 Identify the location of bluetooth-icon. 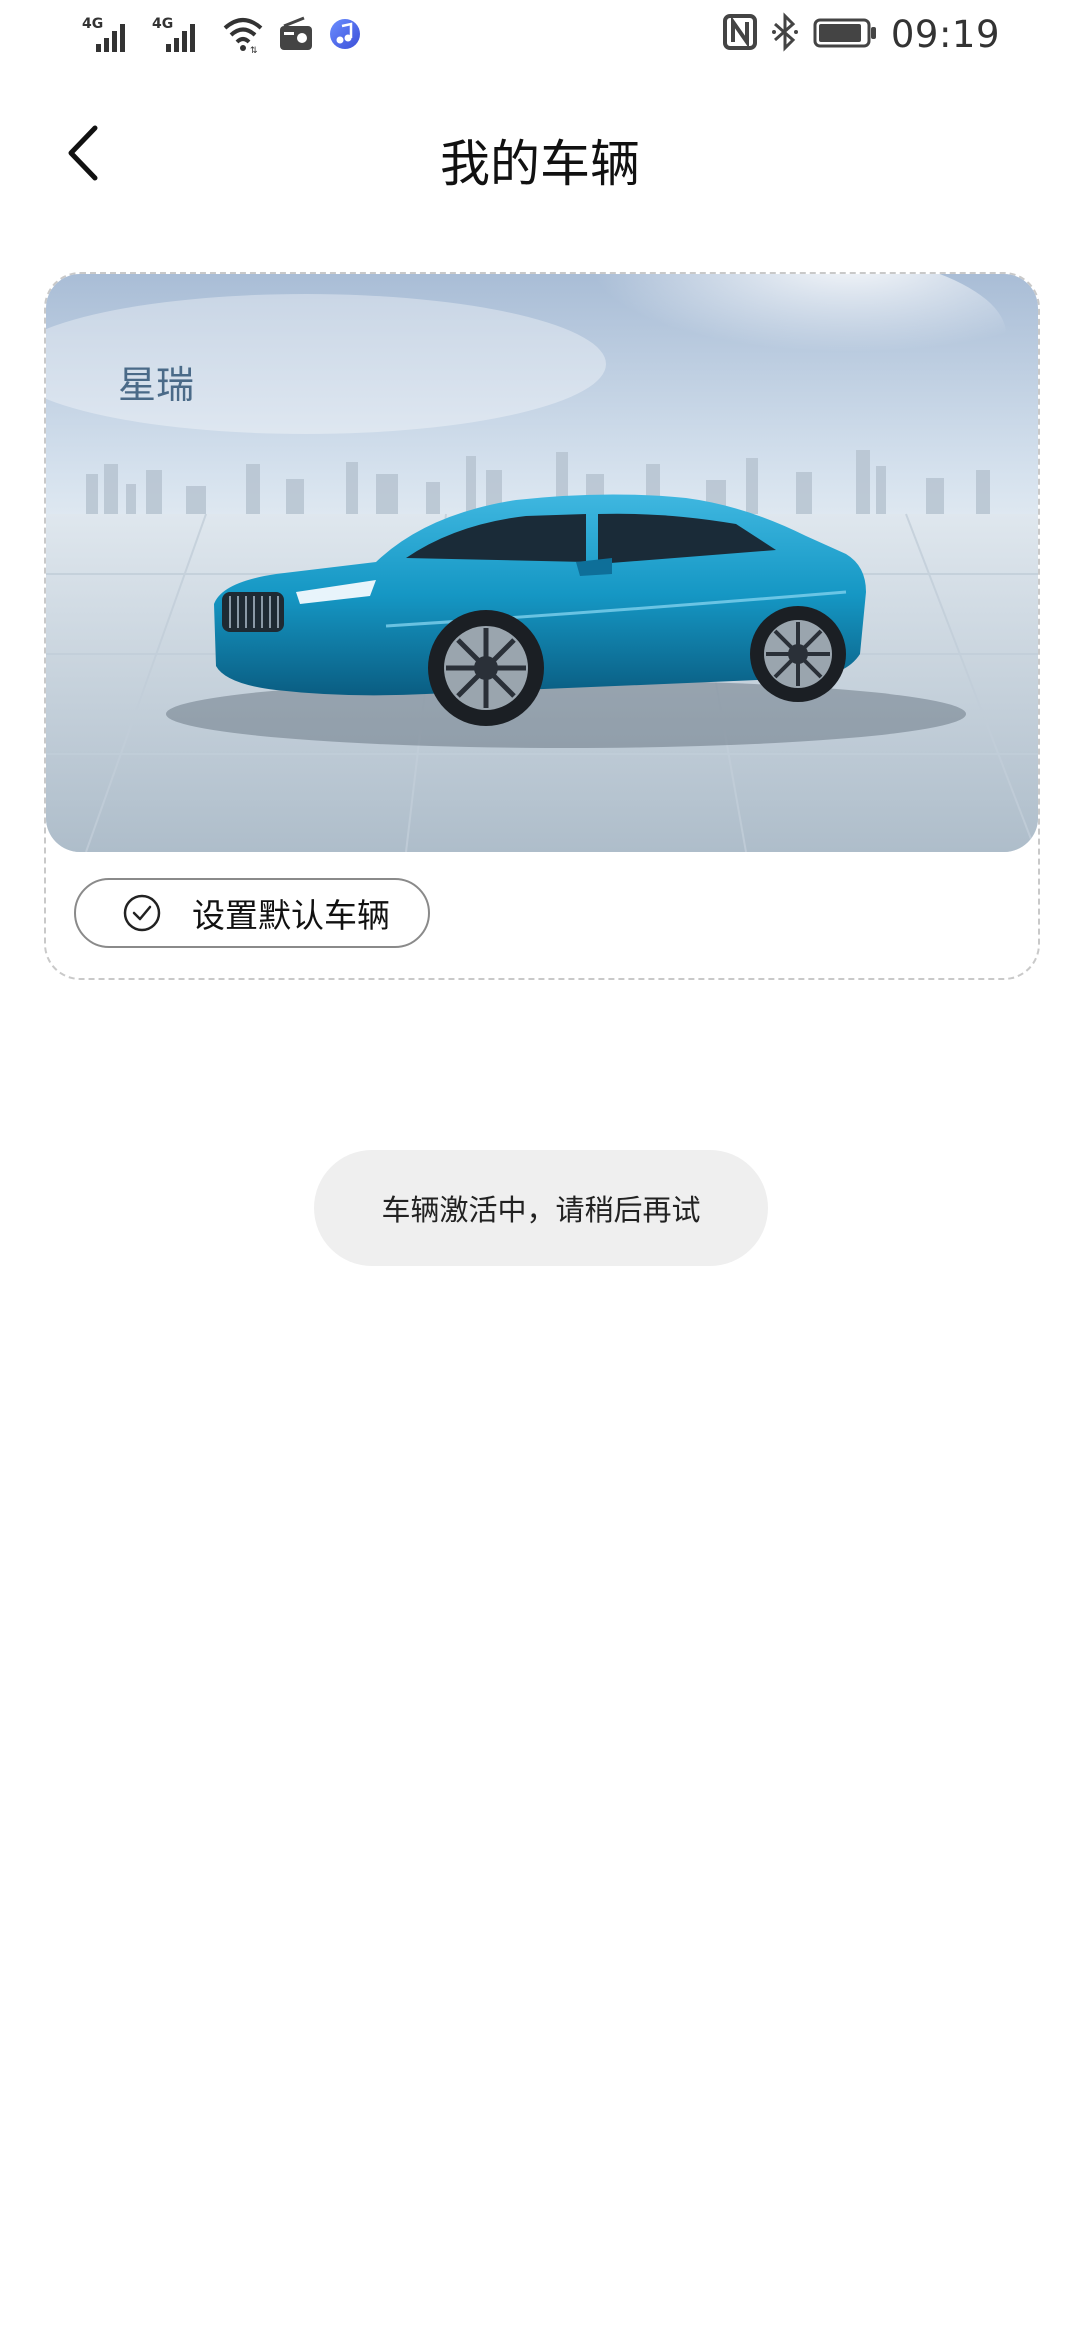
(785, 34).